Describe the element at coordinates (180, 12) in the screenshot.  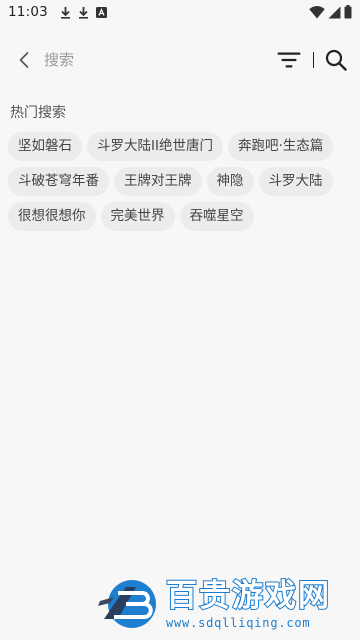
I see `status-bar: 11:03` at that location.